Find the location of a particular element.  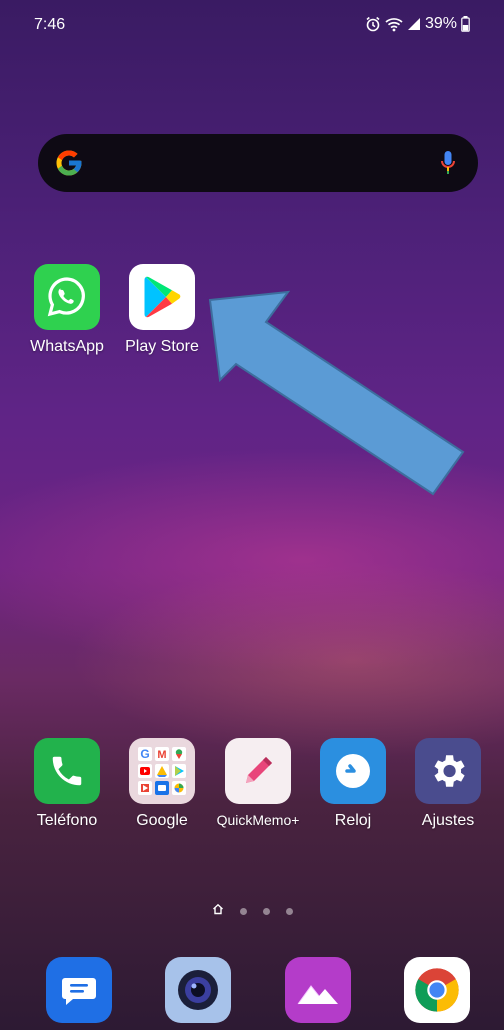

gallery-icon is located at coordinates (317, 995).